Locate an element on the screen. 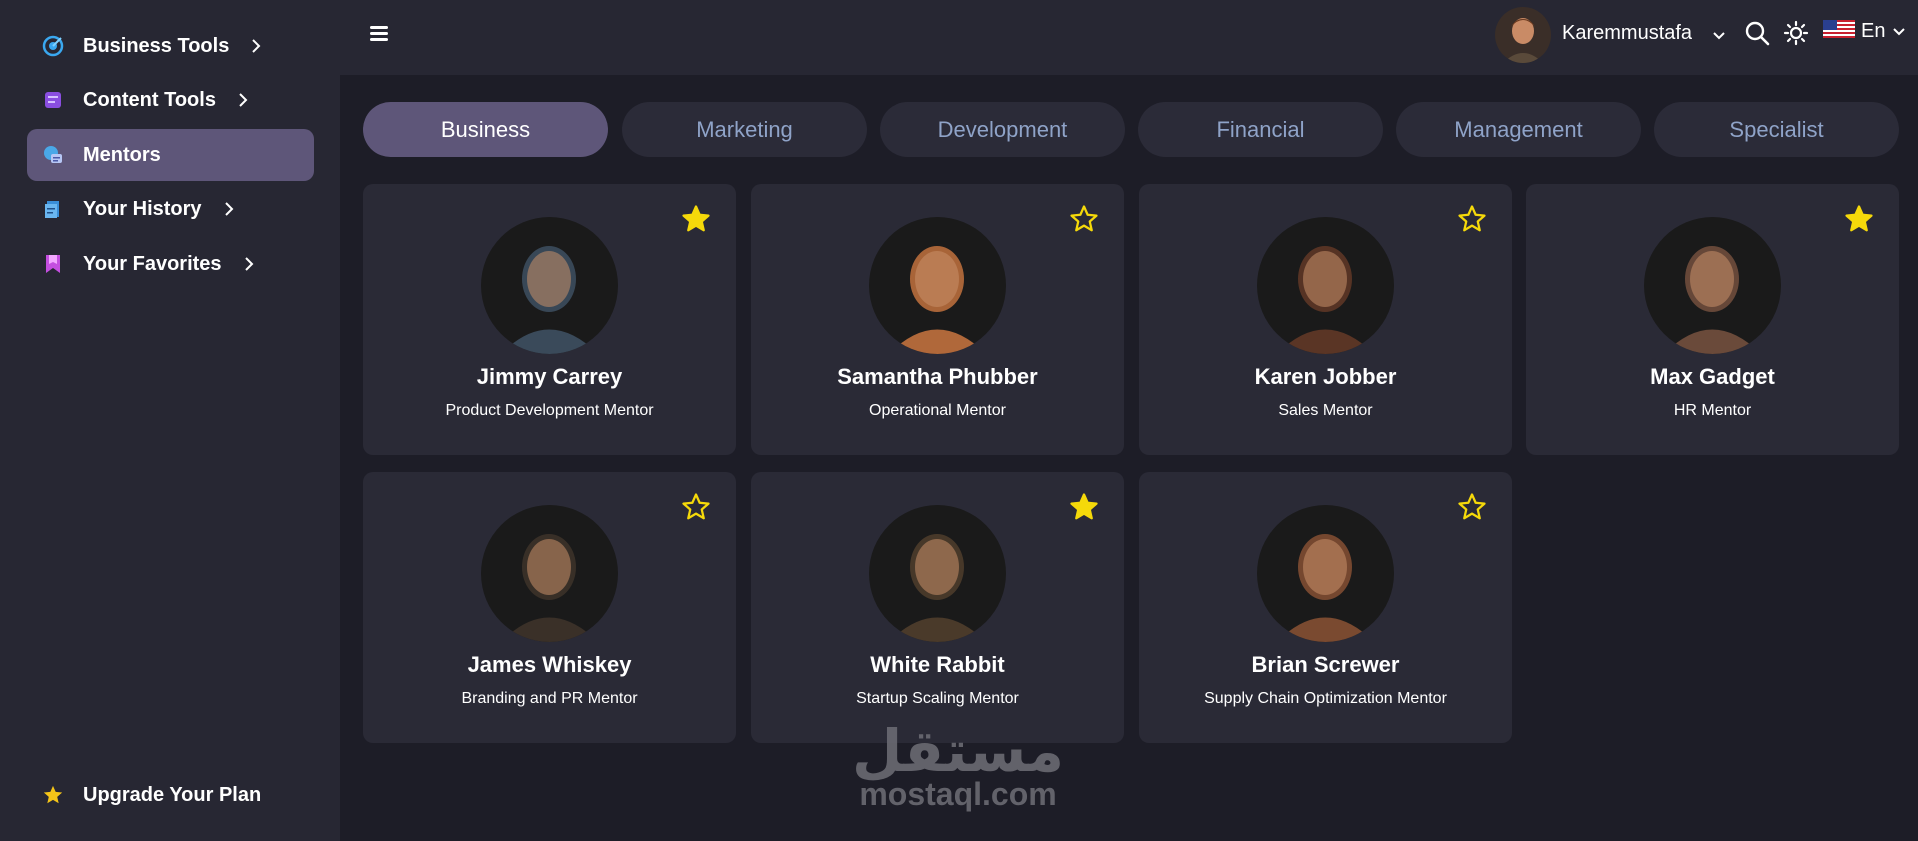 This screenshot has width=1918, height=841. watermark: مستقل mostaql.com is located at coordinates (958, 767).